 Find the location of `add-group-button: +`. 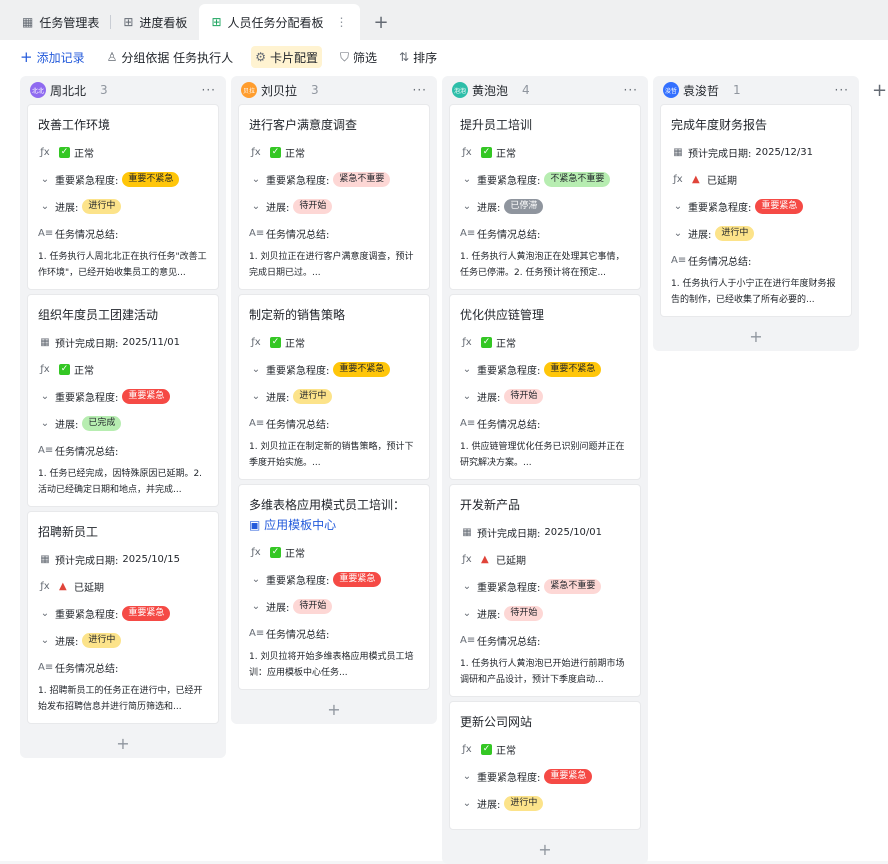

add-group-button: + is located at coordinates (879, 90).